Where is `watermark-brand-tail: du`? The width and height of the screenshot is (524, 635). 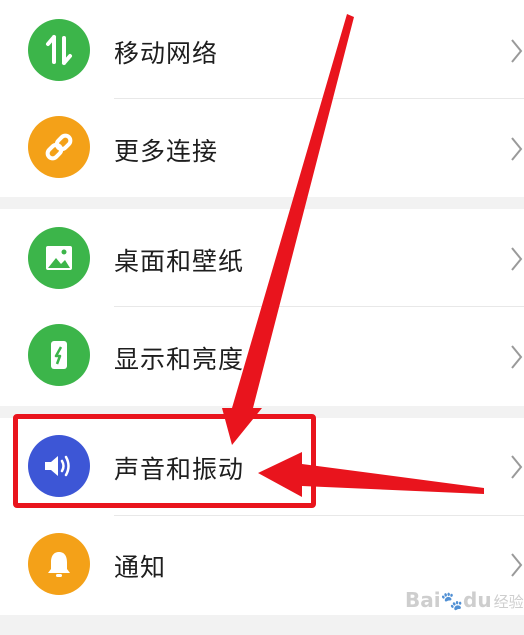
watermark-brand-tail: du is located at coordinates (477, 600).